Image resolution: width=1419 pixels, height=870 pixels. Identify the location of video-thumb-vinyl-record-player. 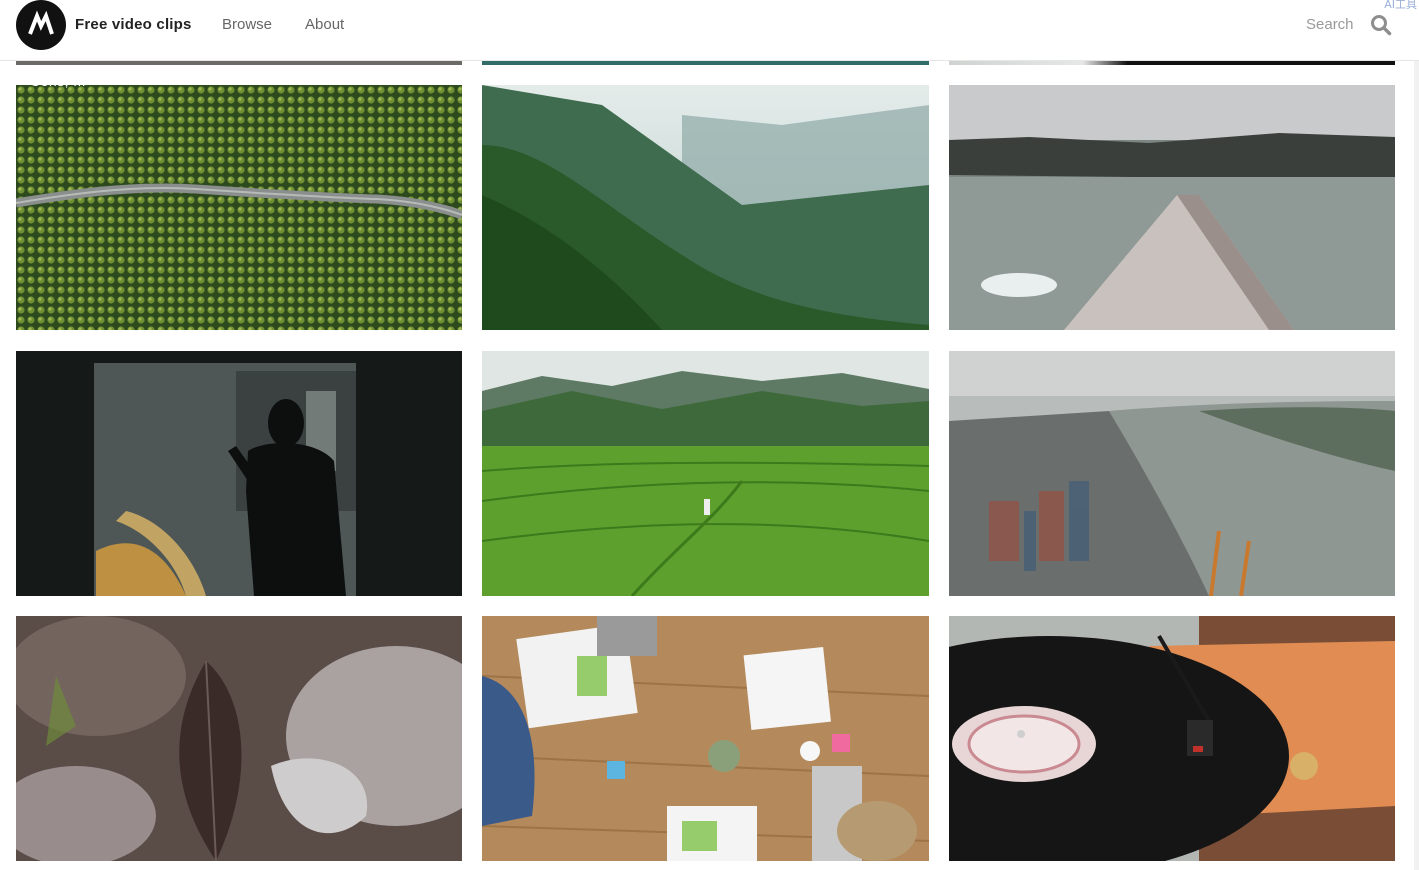
(1172, 738).